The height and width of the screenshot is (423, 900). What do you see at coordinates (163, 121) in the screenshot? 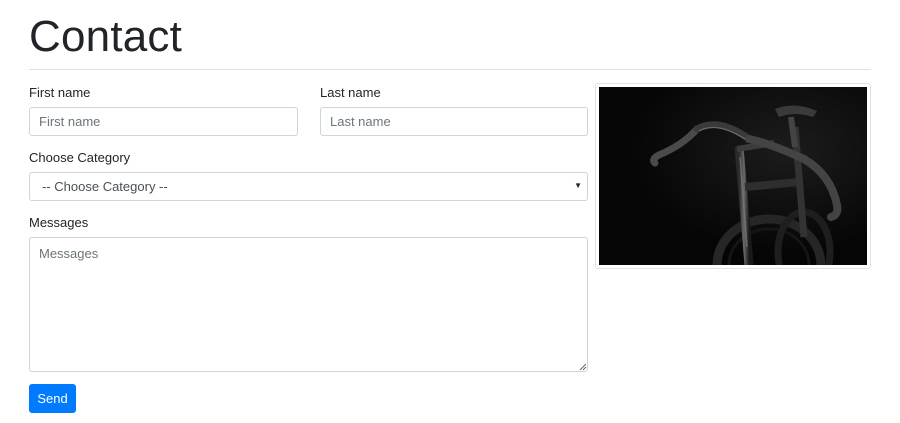
I see `first-name-input` at bounding box center [163, 121].